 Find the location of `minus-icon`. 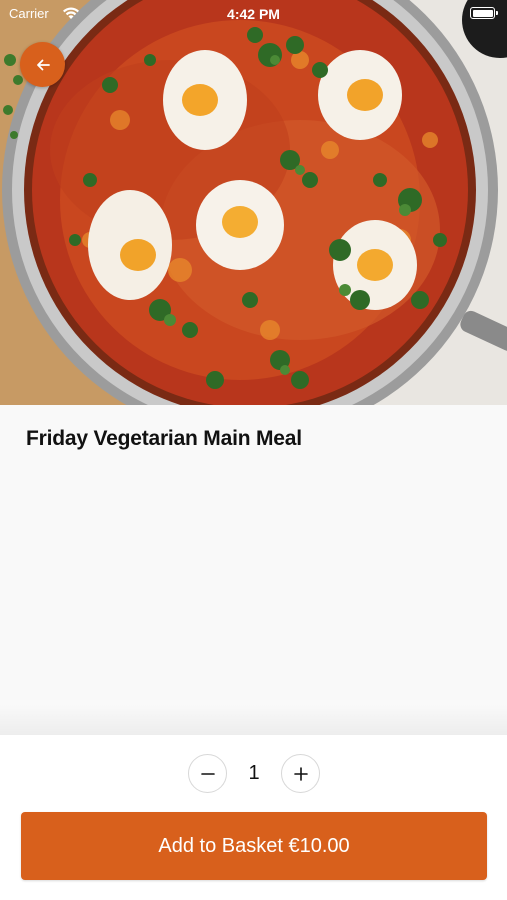

minus-icon is located at coordinates (207, 773).